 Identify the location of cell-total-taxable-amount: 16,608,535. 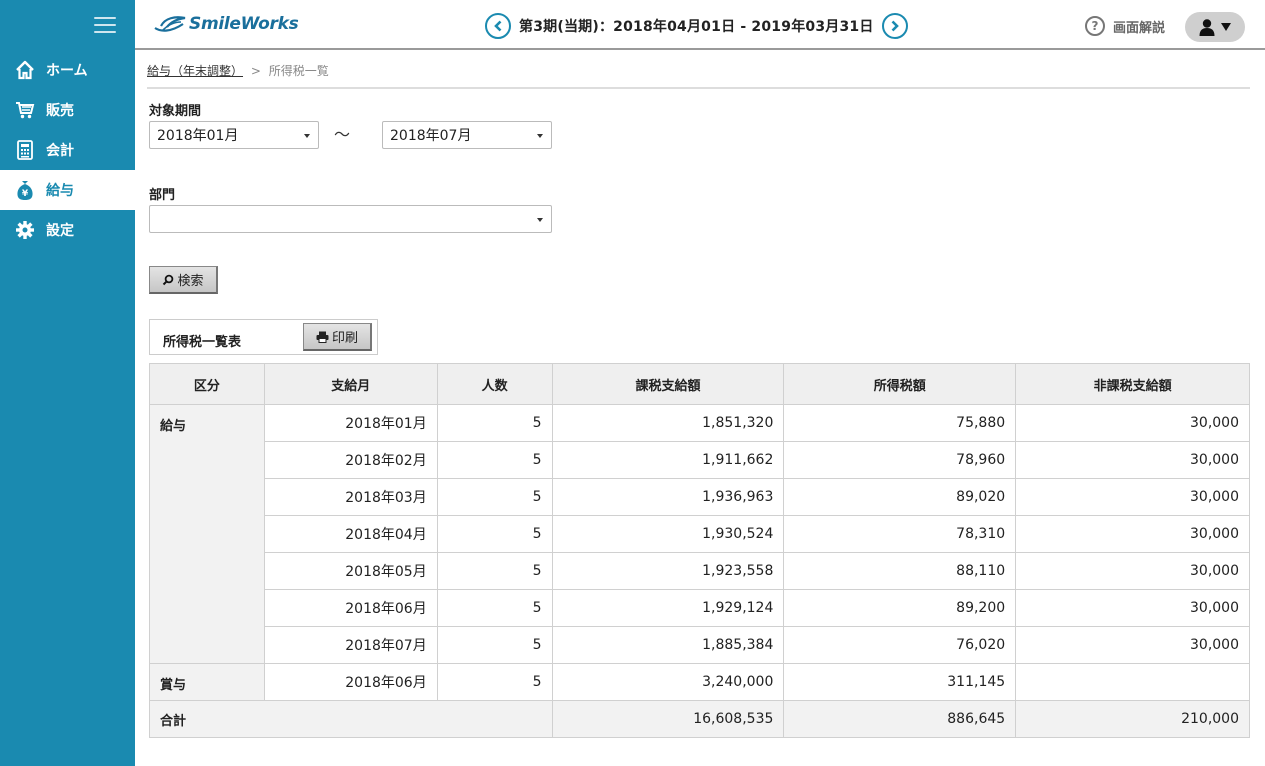
(668, 719).